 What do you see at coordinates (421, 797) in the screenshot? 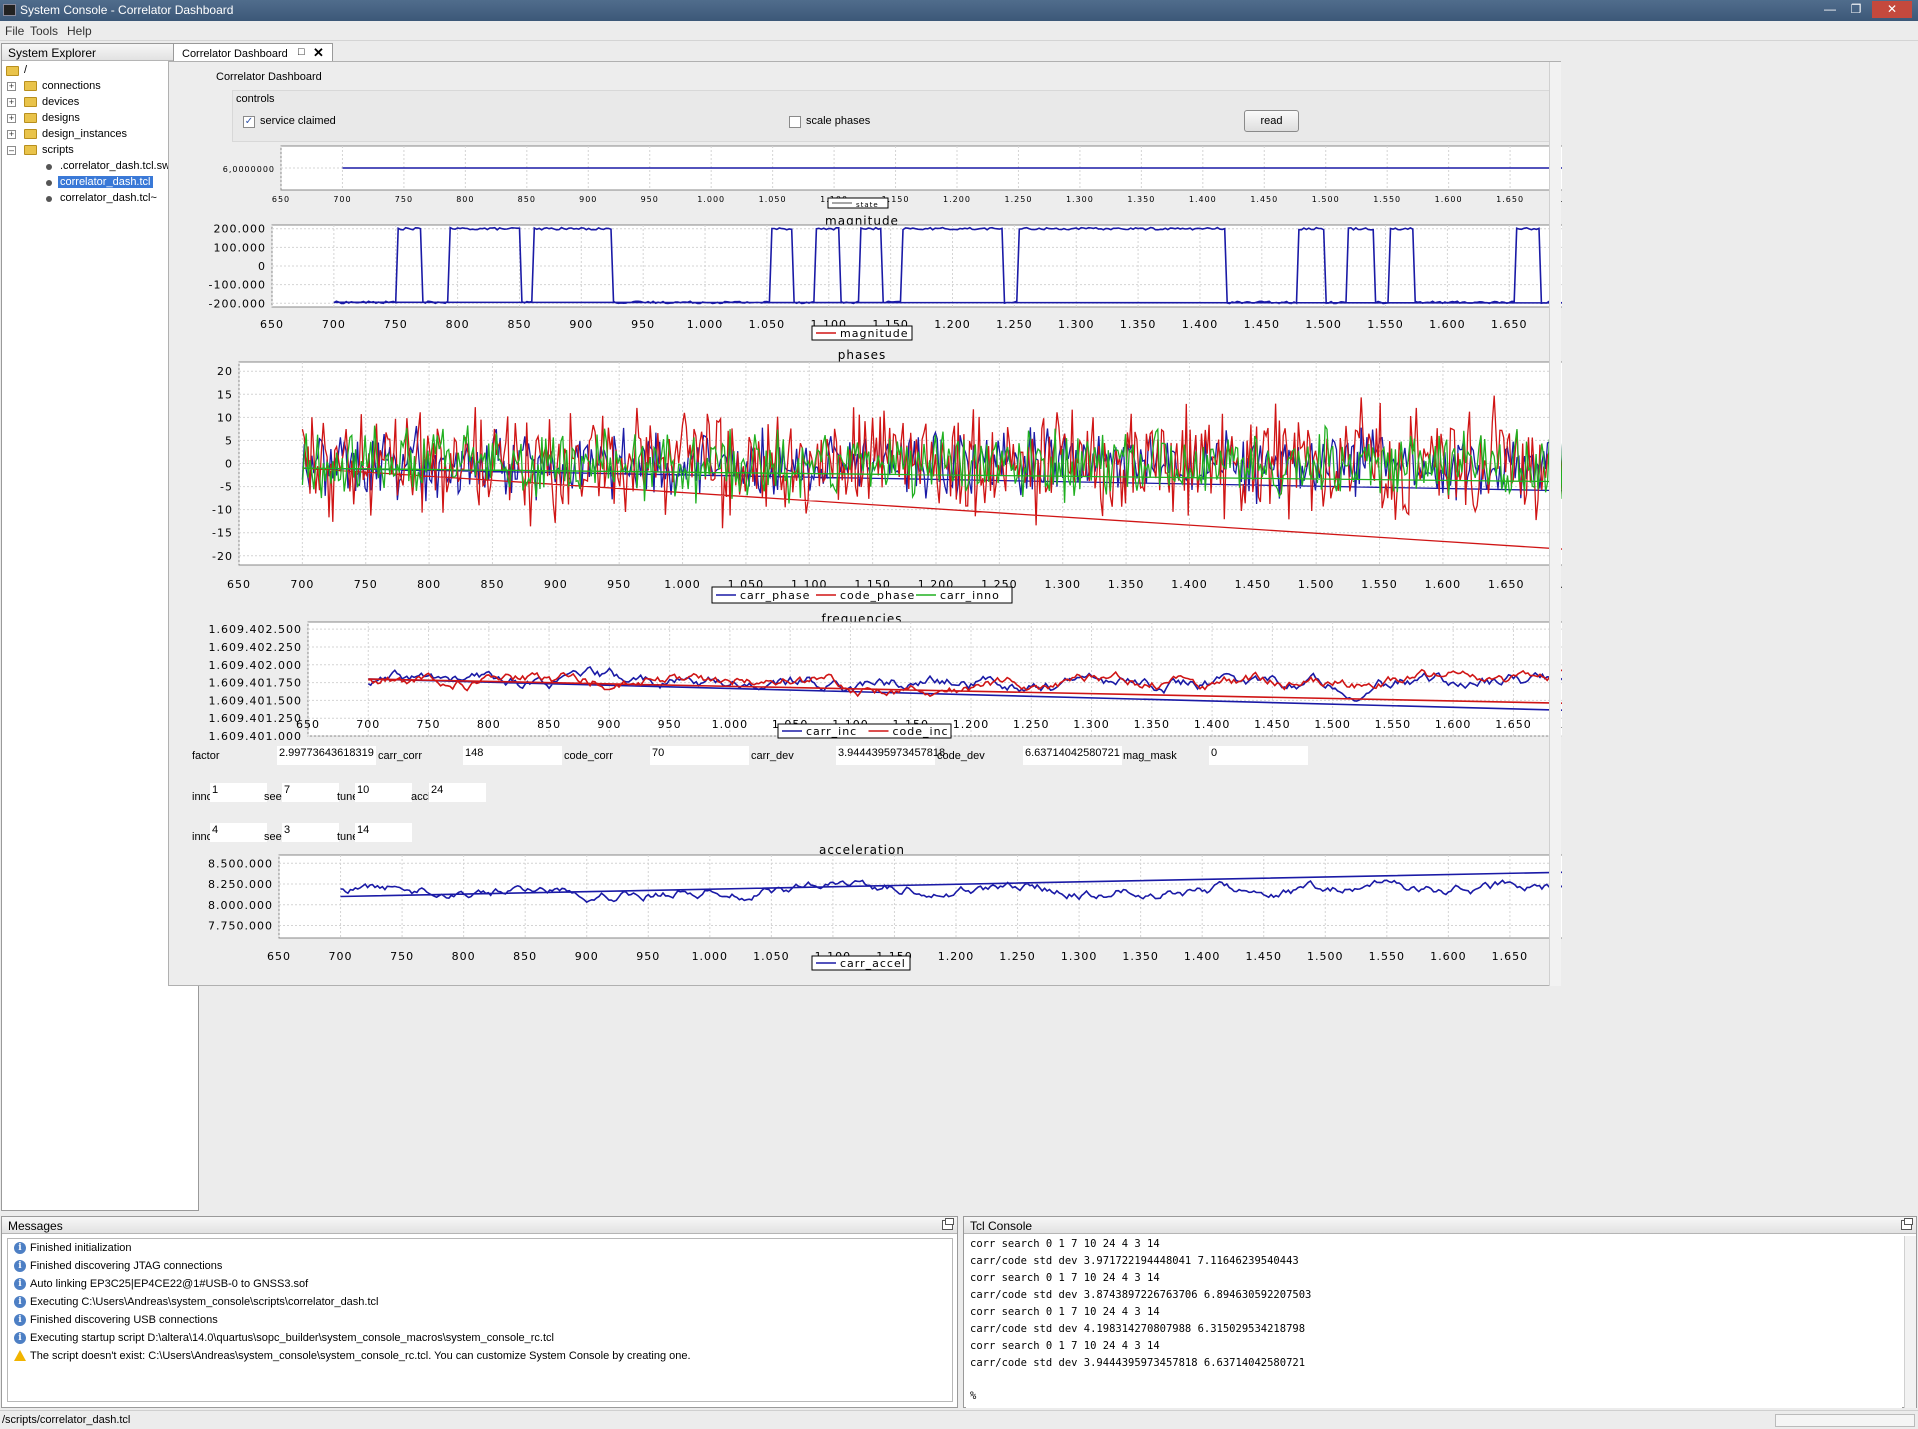
I see `field-label-accl: accl` at bounding box center [421, 797].